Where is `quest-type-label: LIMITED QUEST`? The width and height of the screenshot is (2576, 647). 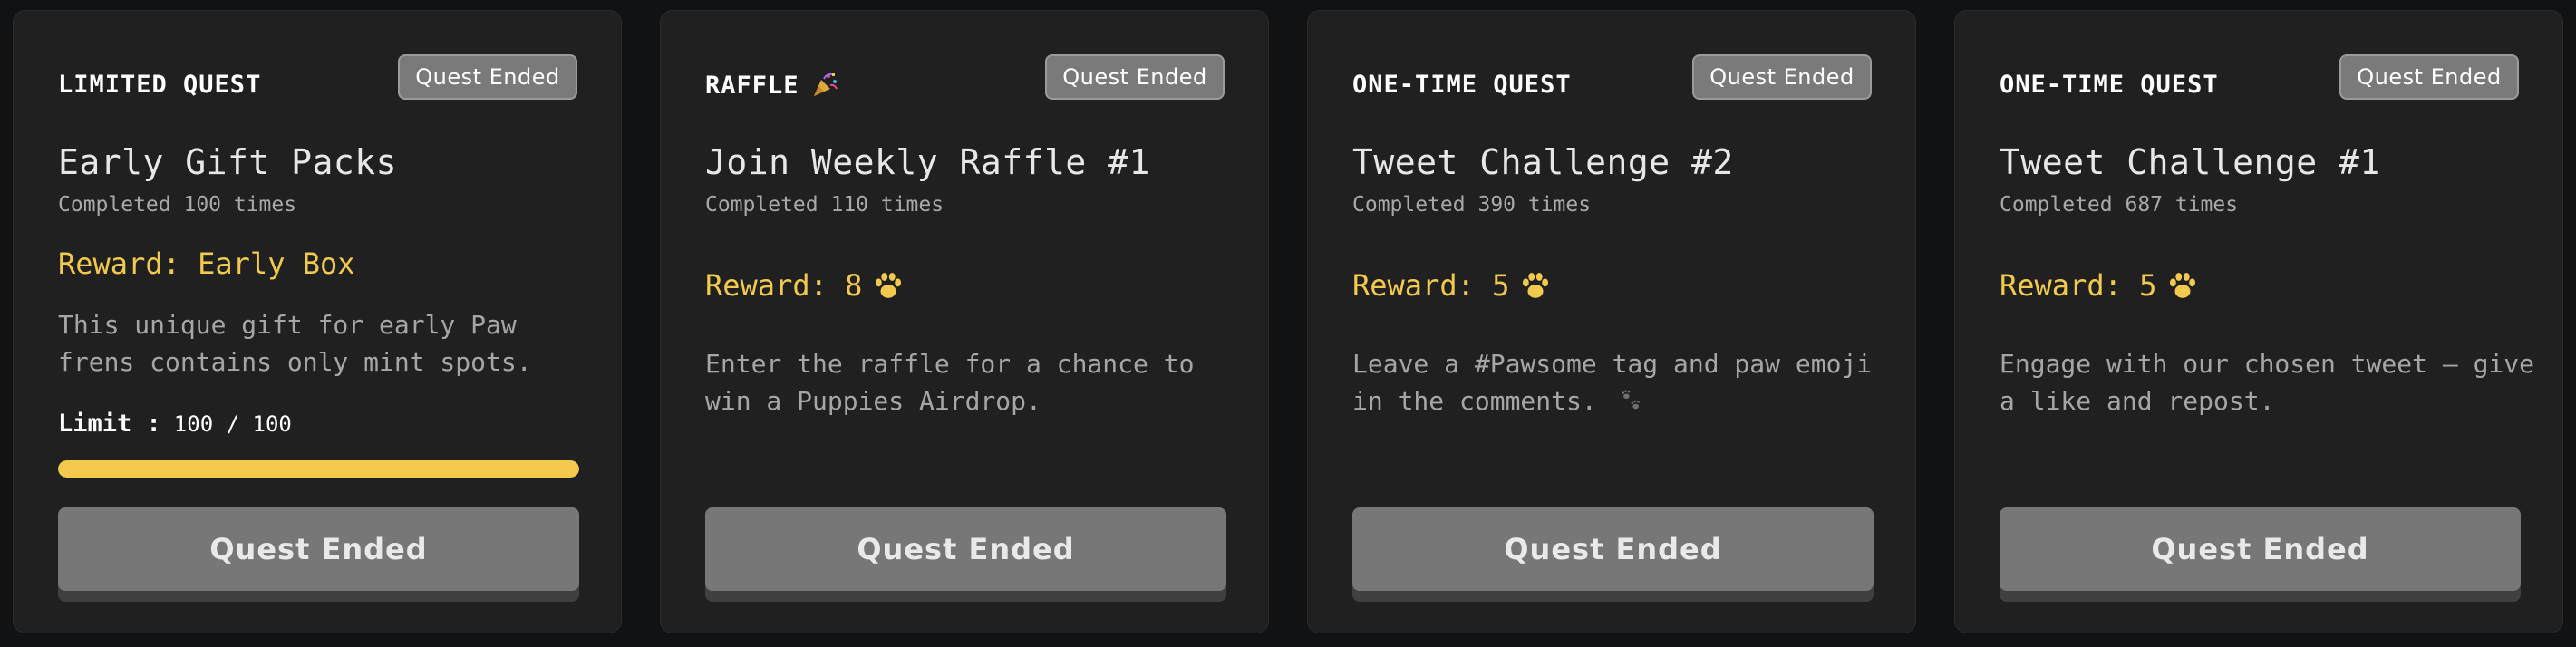
quest-type-label: LIMITED QUEST is located at coordinates (159, 85).